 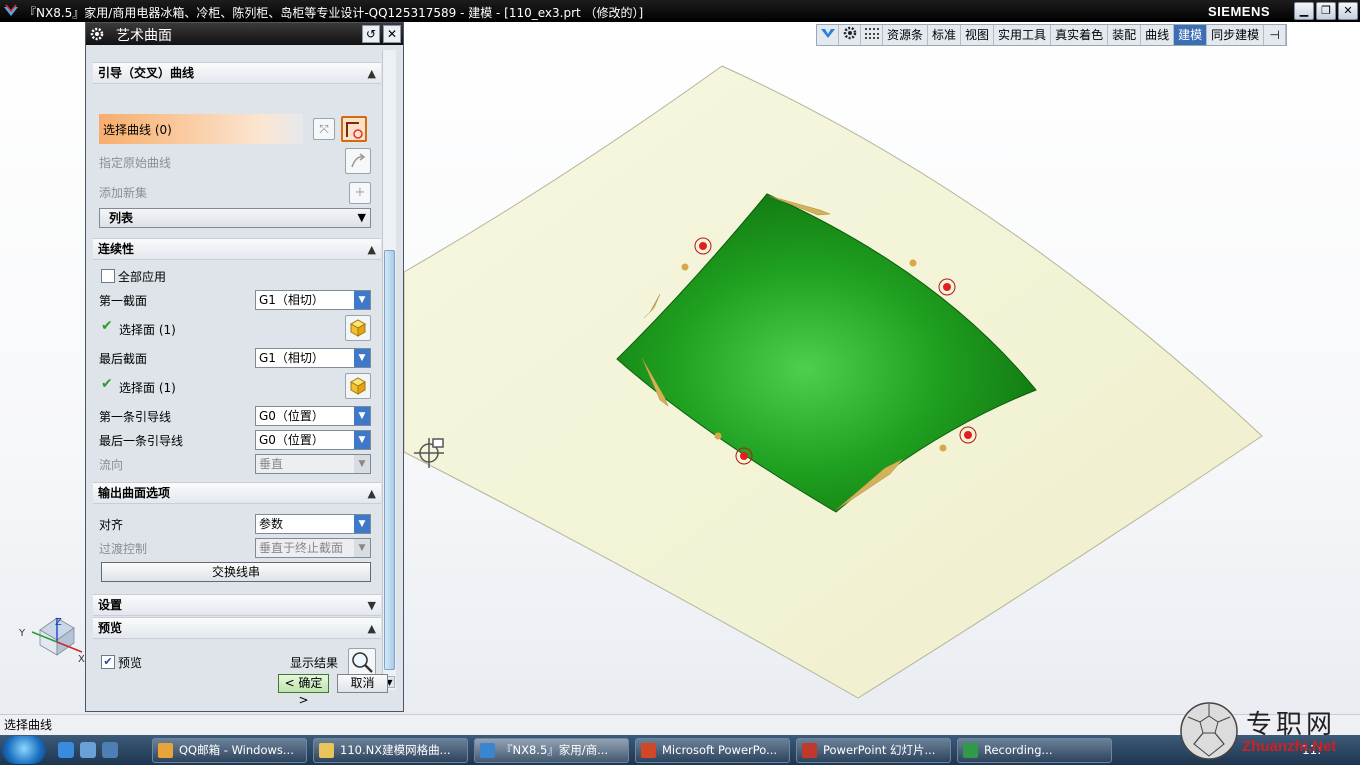 What do you see at coordinates (235, 218) in the screenshot?
I see `list-toggle: 列表 ▼` at bounding box center [235, 218].